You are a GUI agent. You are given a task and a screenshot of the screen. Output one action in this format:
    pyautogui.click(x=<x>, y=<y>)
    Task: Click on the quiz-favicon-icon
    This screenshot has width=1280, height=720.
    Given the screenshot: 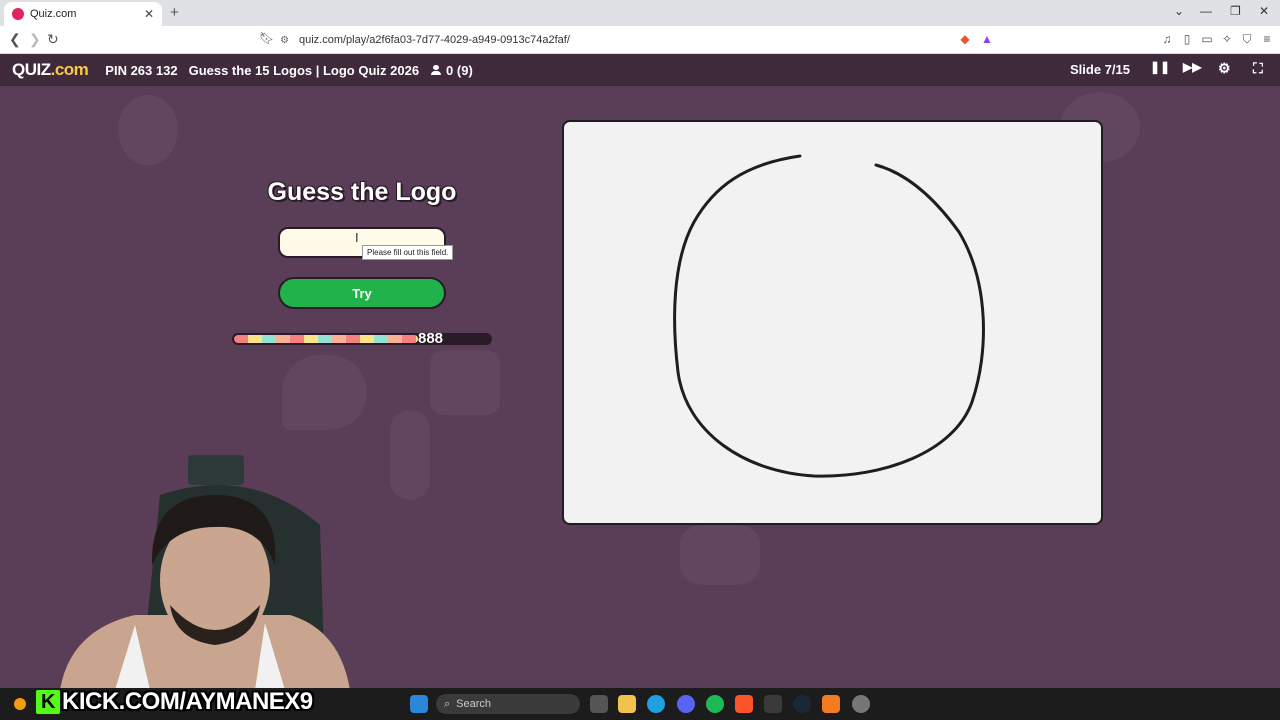 What is the action you would take?
    pyautogui.click(x=18, y=14)
    